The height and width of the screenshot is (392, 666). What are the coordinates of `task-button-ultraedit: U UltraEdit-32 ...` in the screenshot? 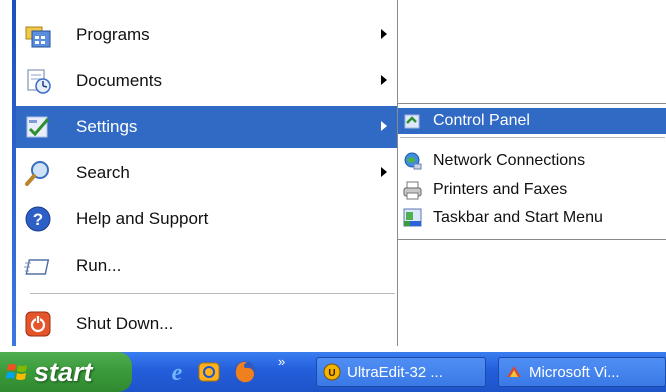 It's located at (401, 372).